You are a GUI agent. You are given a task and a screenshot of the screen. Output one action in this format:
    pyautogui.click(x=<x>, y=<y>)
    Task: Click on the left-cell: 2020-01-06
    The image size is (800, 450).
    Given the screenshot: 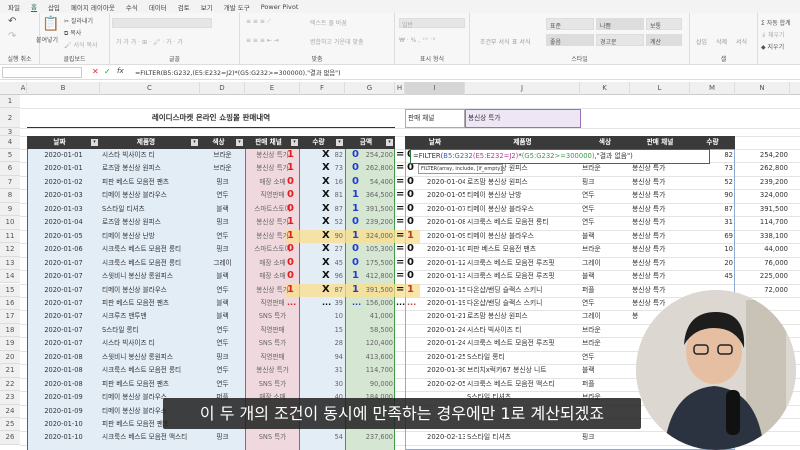 What is the action you would take?
    pyautogui.click(x=63, y=249)
    